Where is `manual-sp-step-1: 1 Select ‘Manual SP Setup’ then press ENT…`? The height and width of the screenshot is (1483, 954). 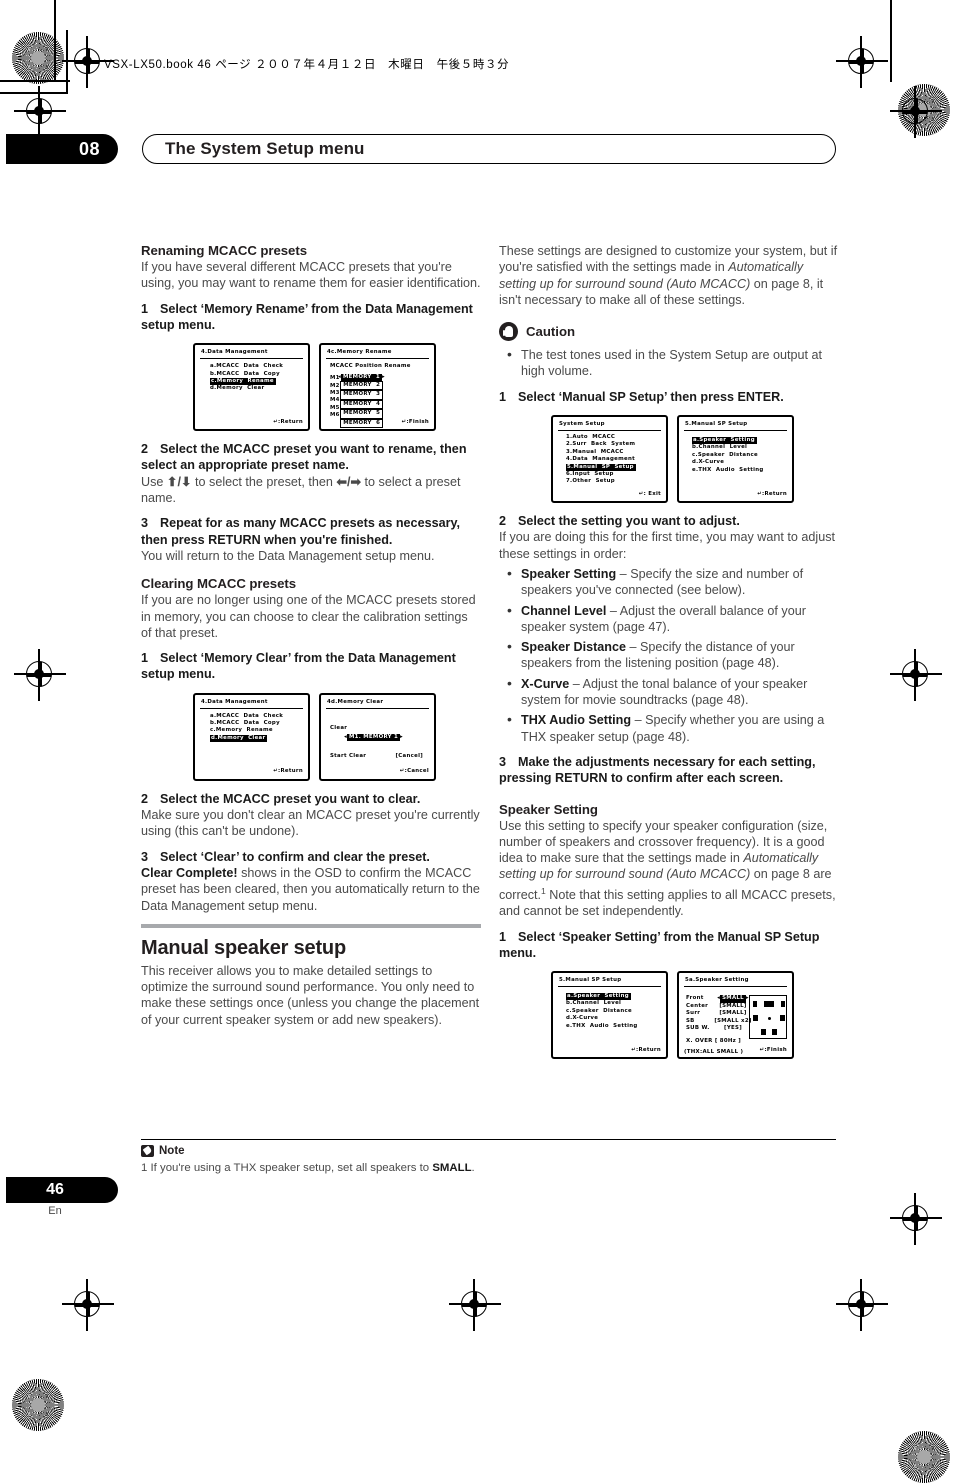 manual-sp-step-1: 1 Select ‘Manual SP Setup’ then press ENT… is located at coordinates (669, 397).